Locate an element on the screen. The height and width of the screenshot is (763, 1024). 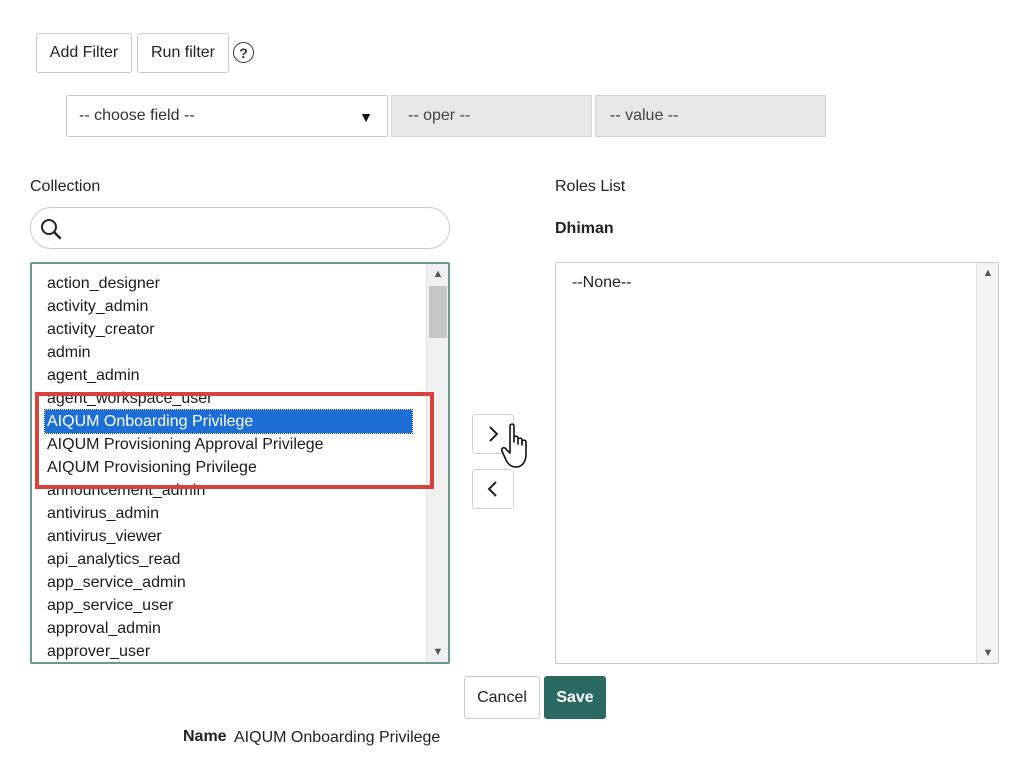
roles-empty-text: --None-- is located at coordinates (602, 282).